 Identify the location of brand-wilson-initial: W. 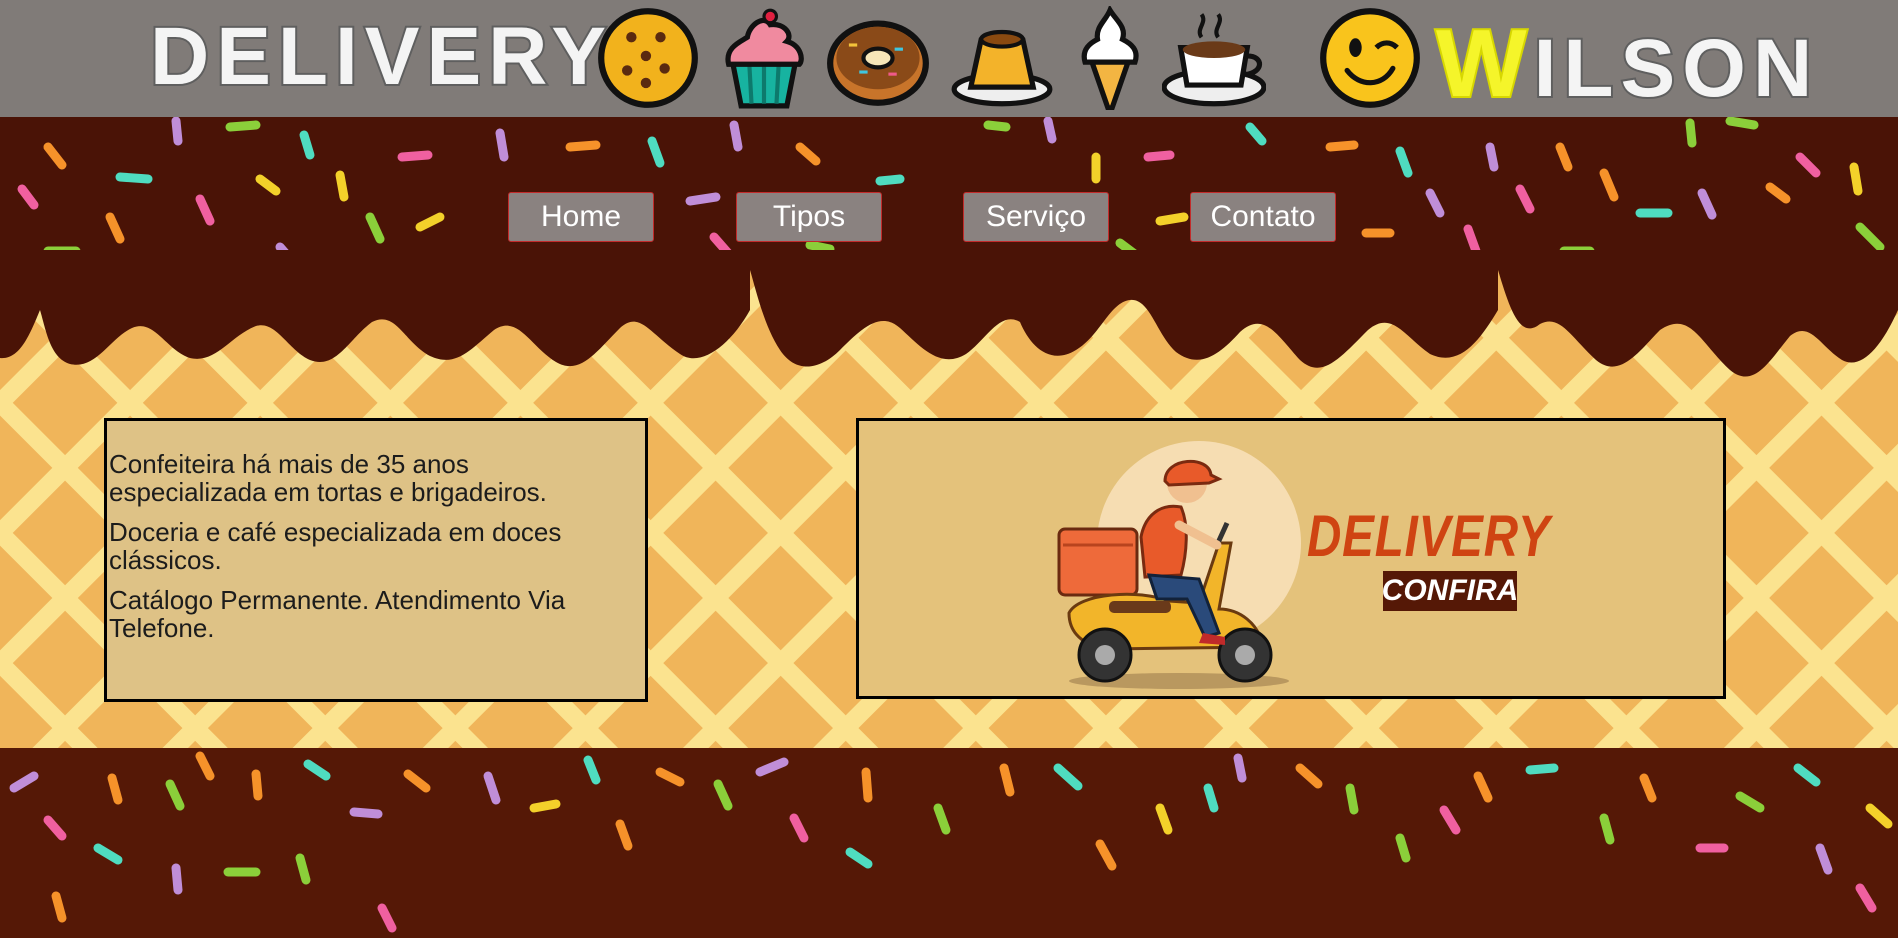
(1484, 63).